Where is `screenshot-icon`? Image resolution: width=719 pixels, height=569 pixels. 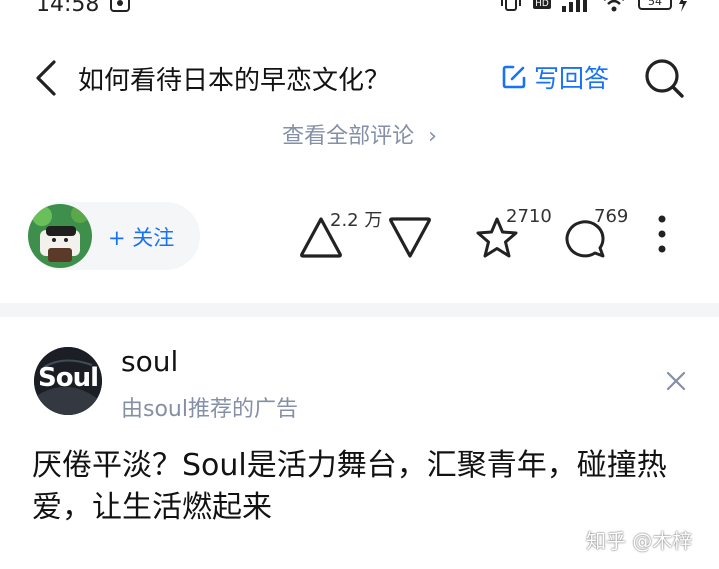 screenshot-icon is located at coordinates (120, 6).